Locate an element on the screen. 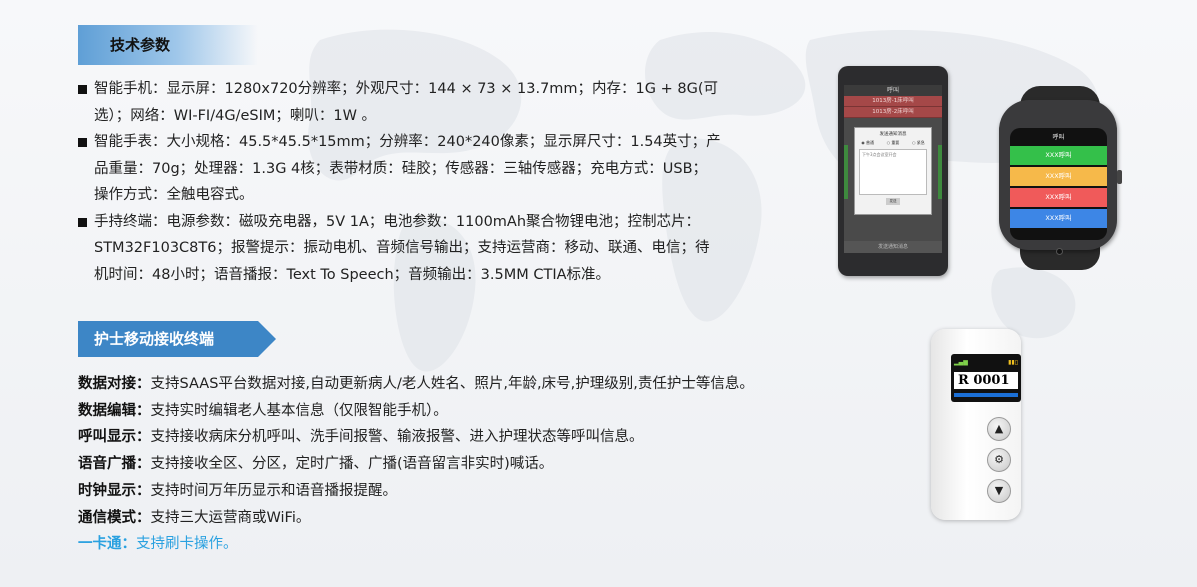  radio-option: ○ 重要 is located at coordinates (893, 142).